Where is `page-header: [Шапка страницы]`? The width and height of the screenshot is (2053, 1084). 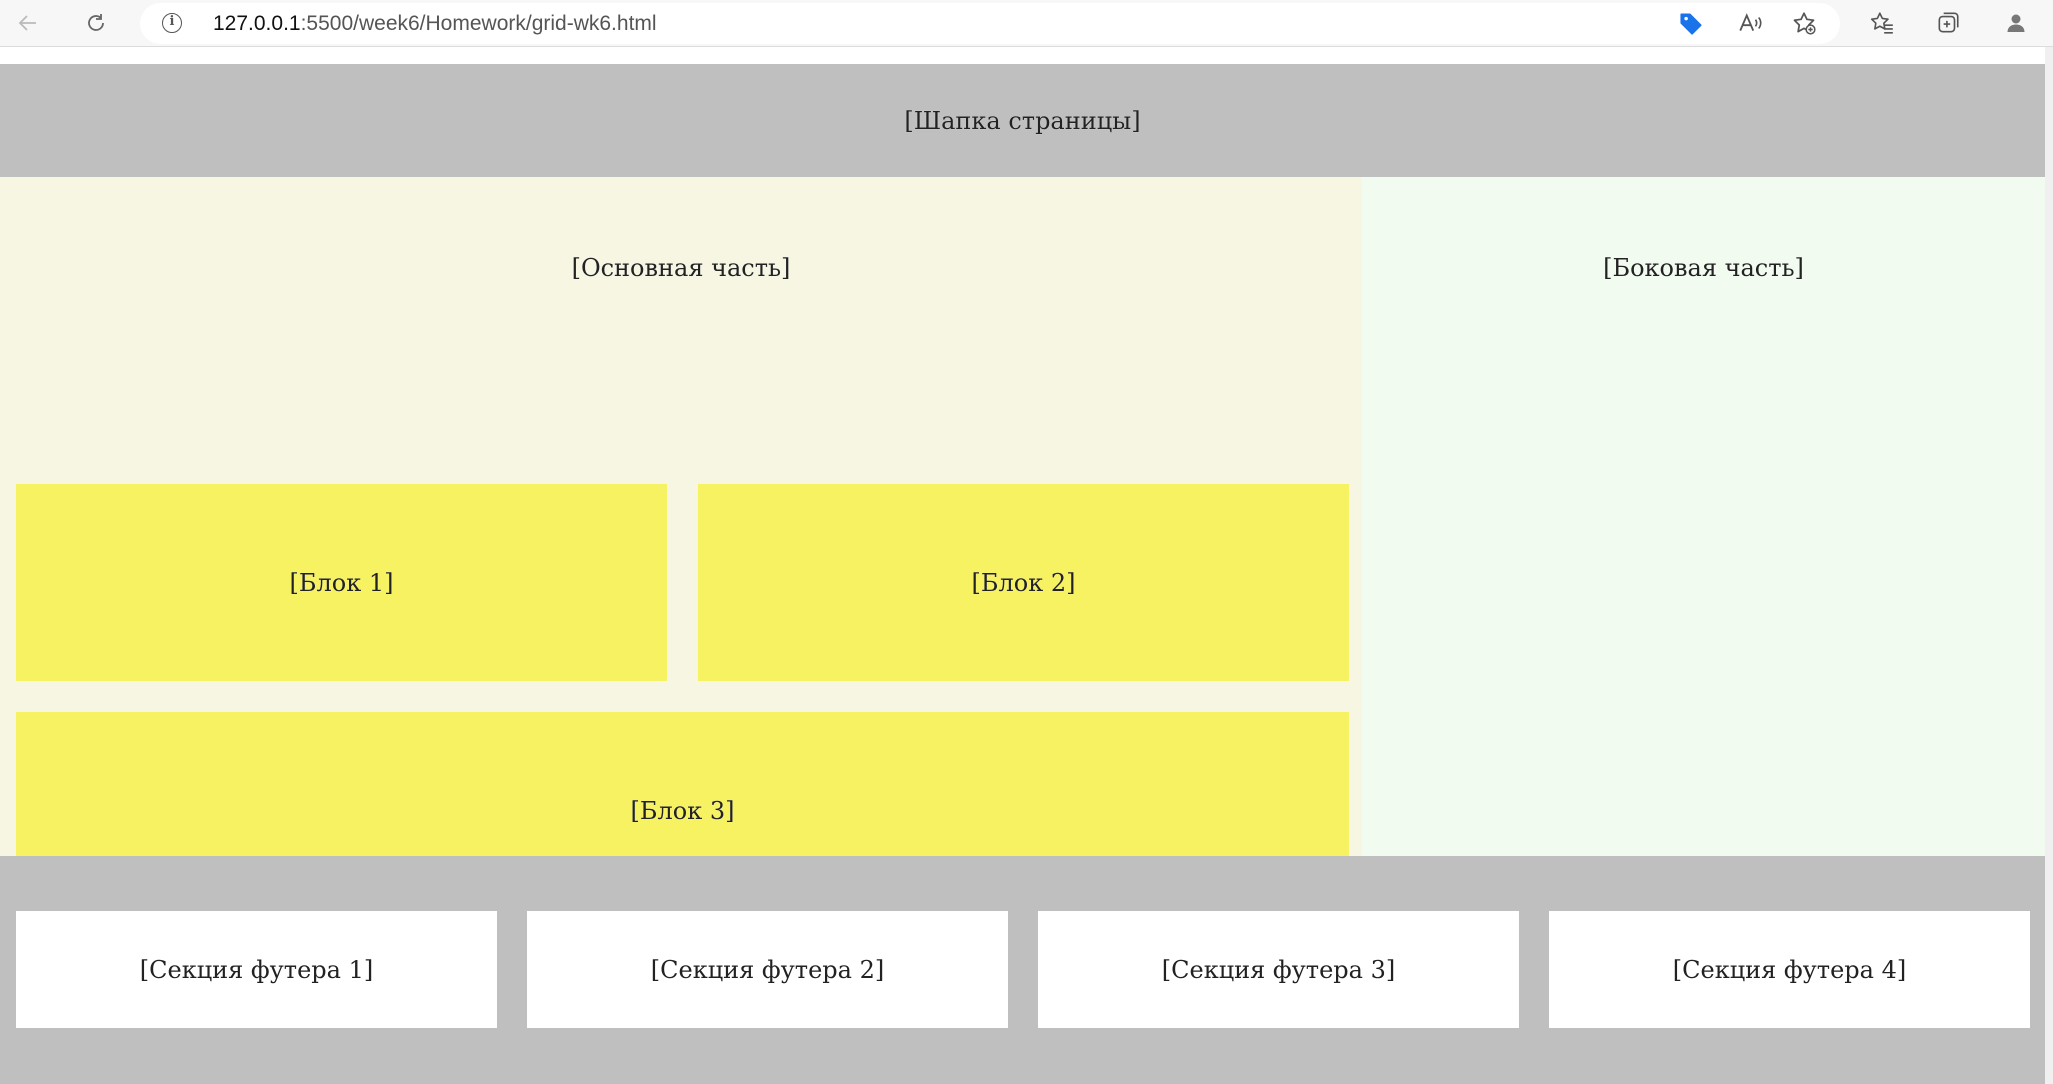
page-header: [Шапка страницы] is located at coordinates (1022, 120).